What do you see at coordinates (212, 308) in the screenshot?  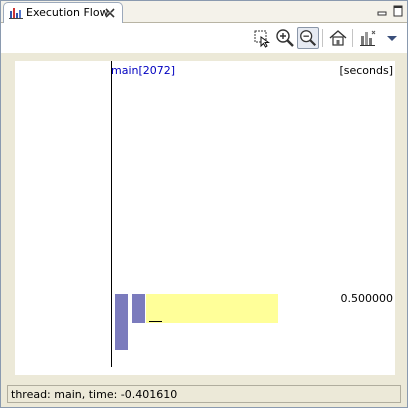 I see `selected-method-bar` at bounding box center [212, 308].